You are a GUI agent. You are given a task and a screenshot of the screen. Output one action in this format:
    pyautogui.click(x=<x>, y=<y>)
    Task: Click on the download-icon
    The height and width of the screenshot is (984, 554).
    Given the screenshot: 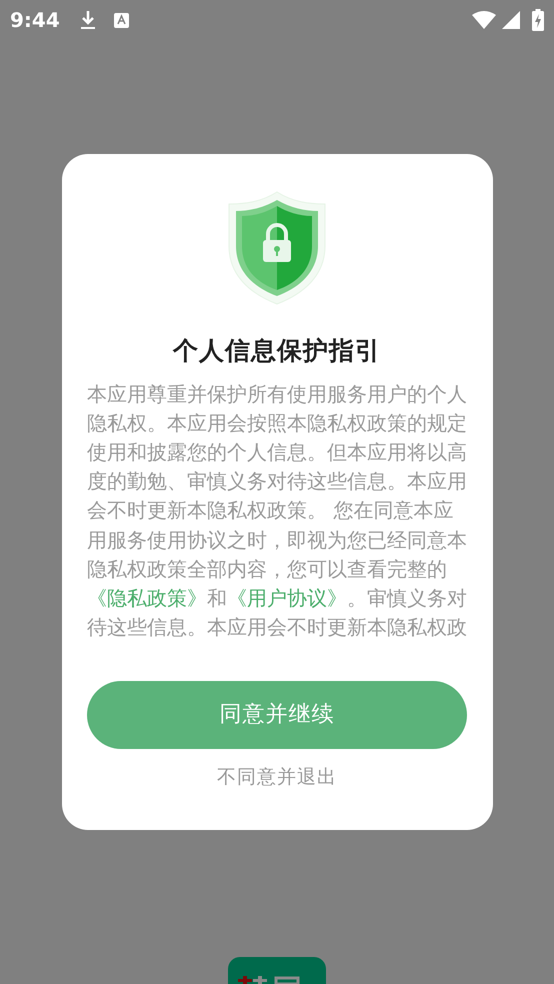 What is the action you would take?
    pyautogui.click(x=88, y=20)
    